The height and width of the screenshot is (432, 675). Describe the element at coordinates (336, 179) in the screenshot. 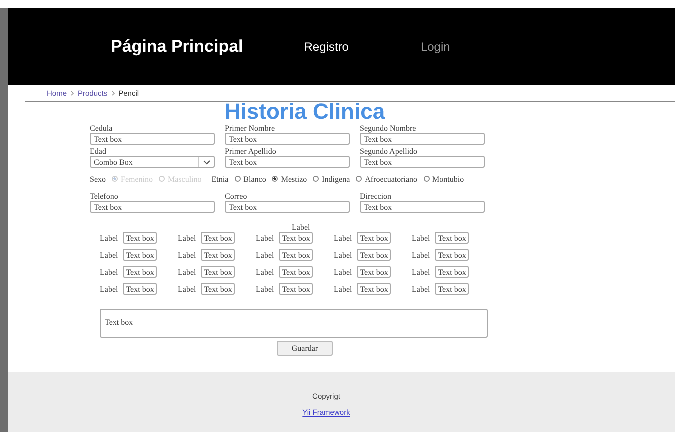

I see `radio-label: Indigena` at that location.